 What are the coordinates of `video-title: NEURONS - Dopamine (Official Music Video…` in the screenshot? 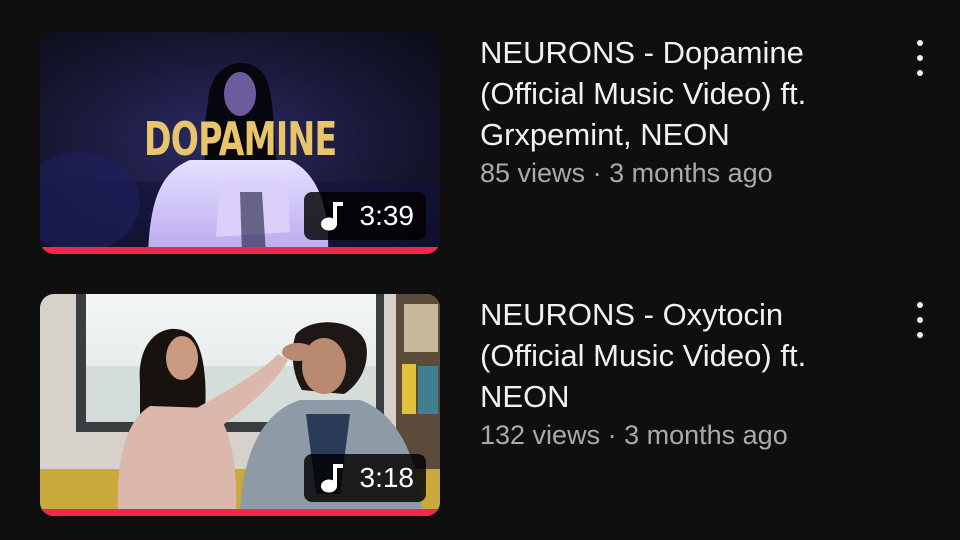 It's located at (680, 93).